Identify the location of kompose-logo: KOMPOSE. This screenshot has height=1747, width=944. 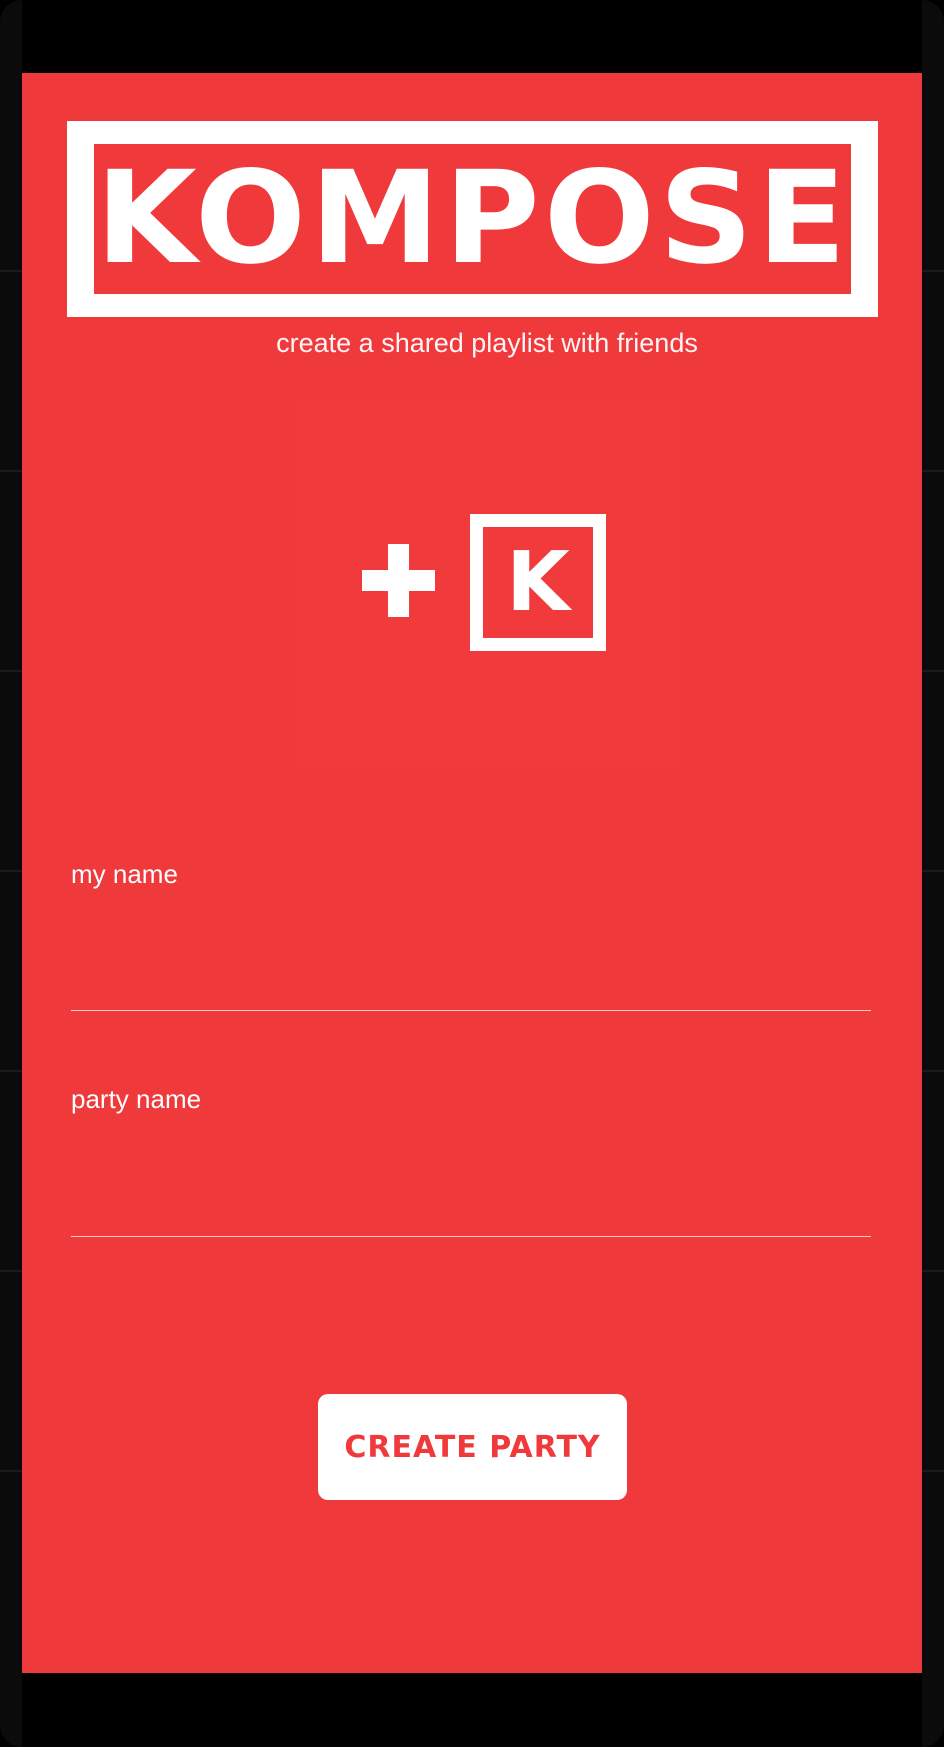
(472, 219).